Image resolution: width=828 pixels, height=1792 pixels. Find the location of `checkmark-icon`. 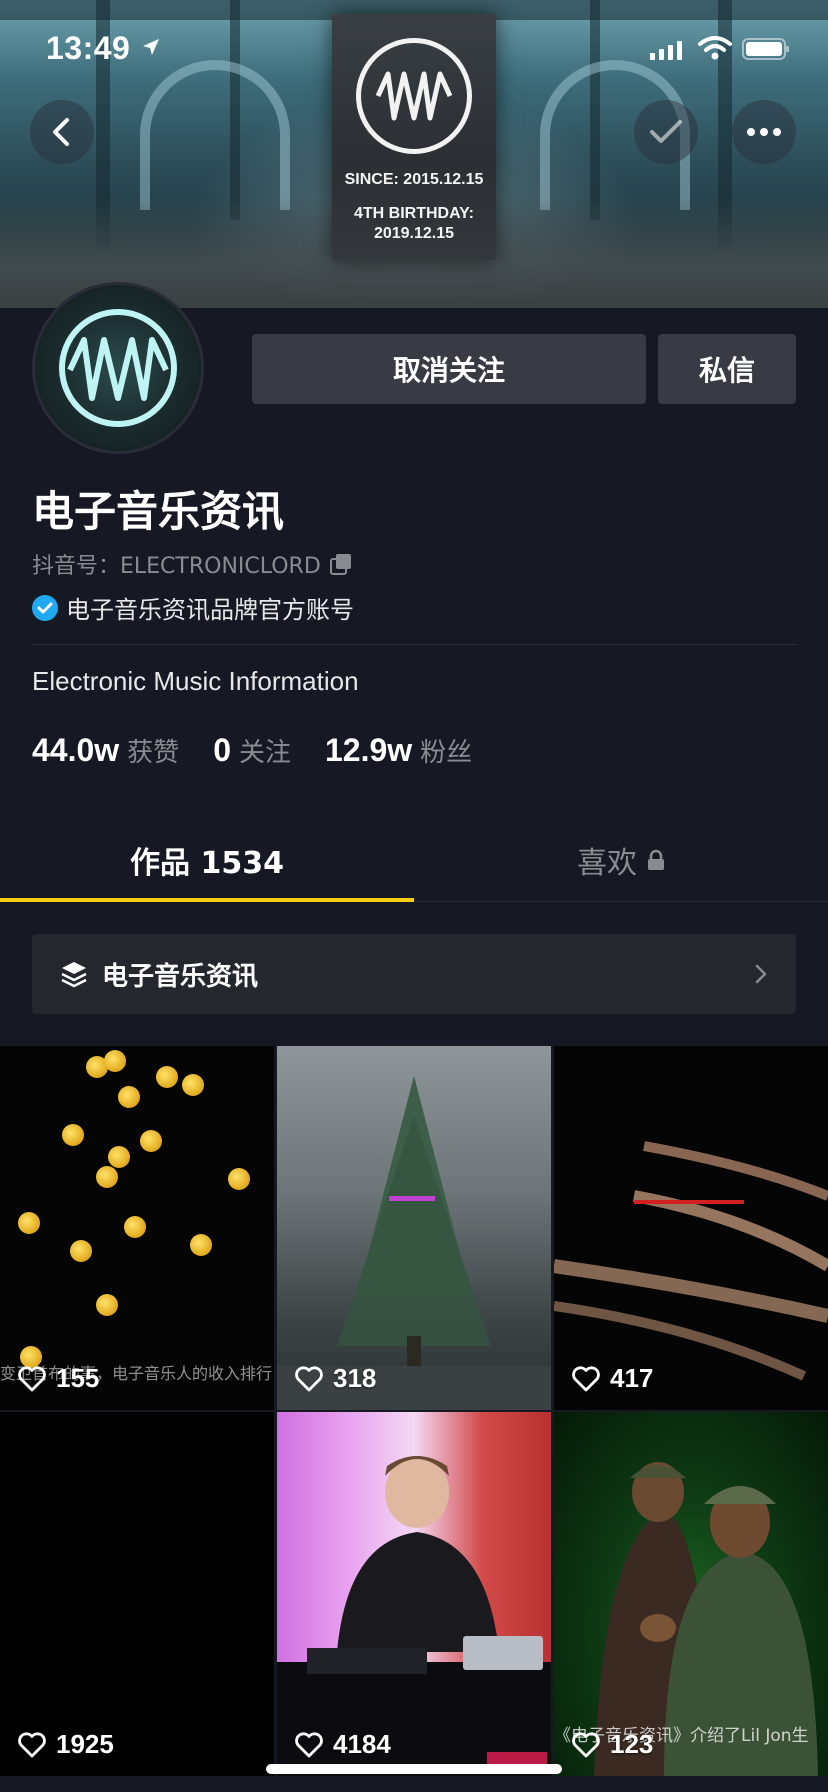

checkmark-icon is located at coordinates (666, 131).